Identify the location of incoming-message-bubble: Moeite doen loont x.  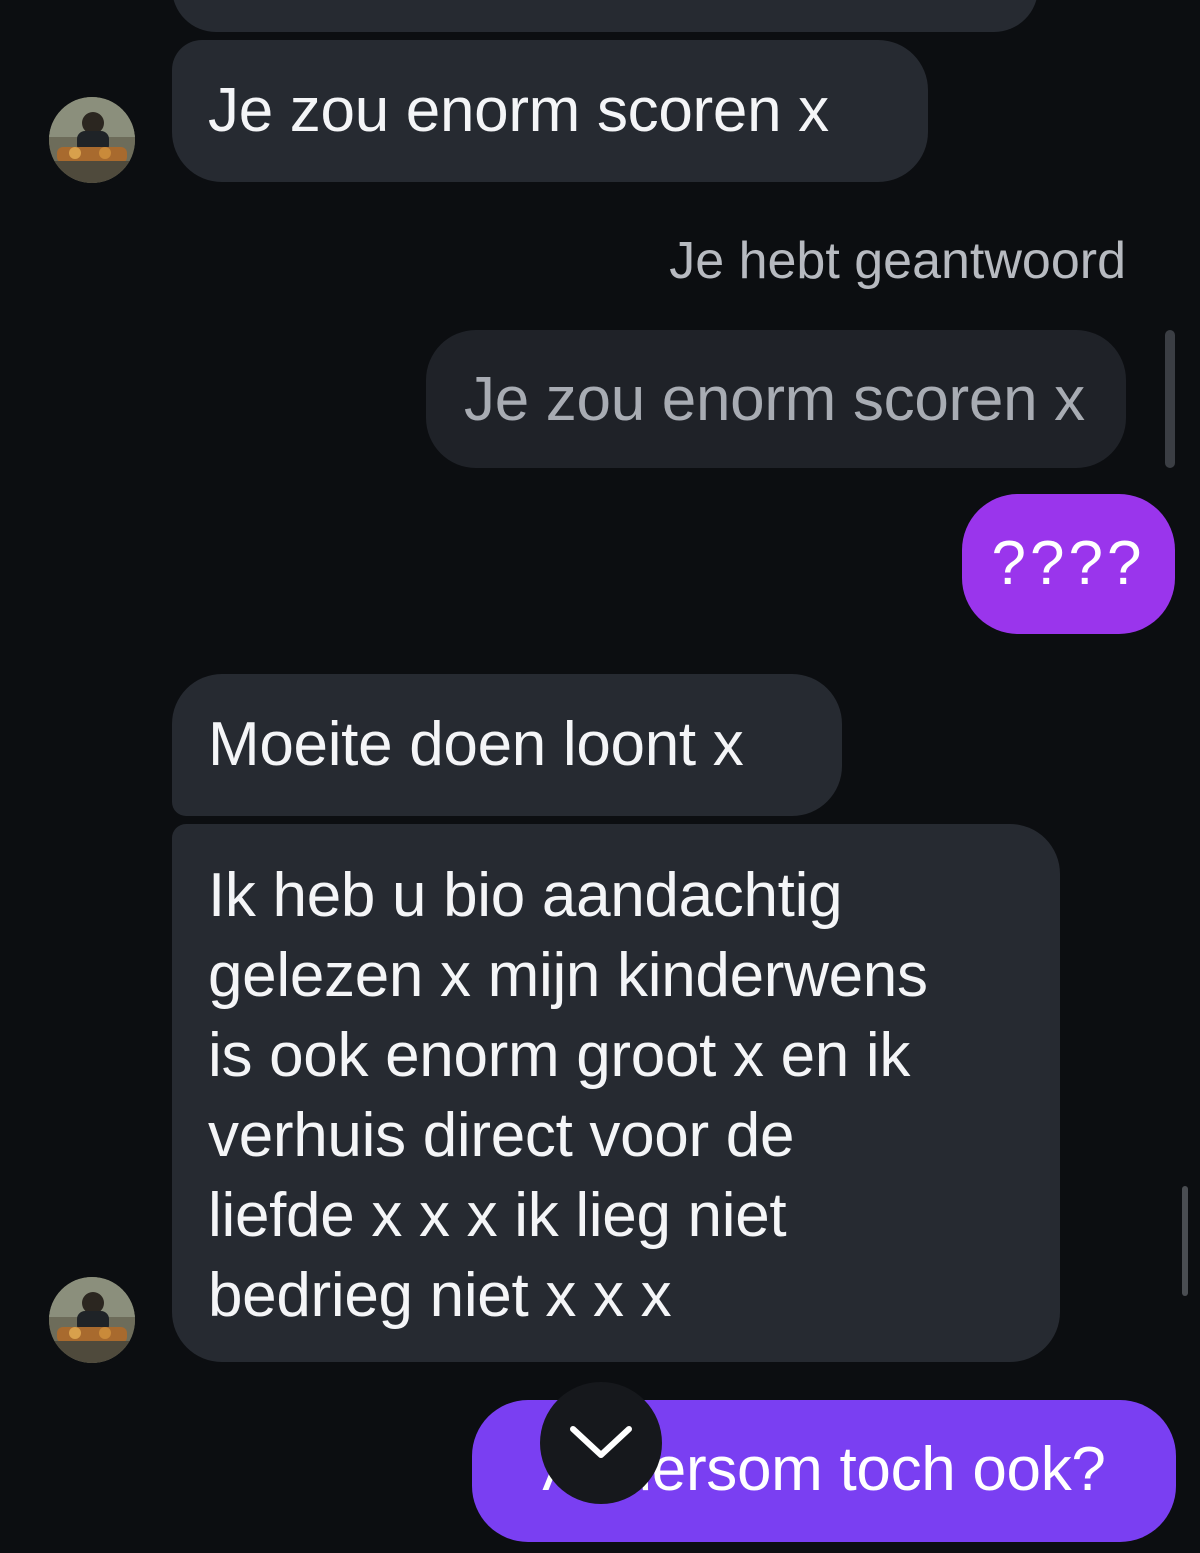
(507, 745).